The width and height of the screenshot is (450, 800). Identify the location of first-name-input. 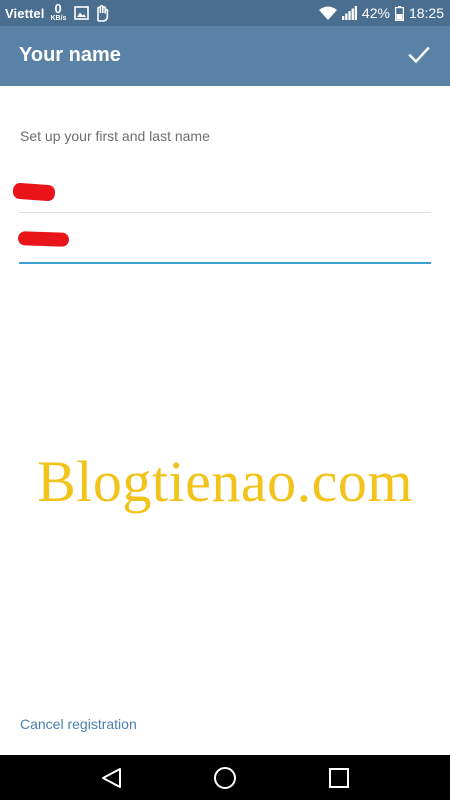
(225, 190).